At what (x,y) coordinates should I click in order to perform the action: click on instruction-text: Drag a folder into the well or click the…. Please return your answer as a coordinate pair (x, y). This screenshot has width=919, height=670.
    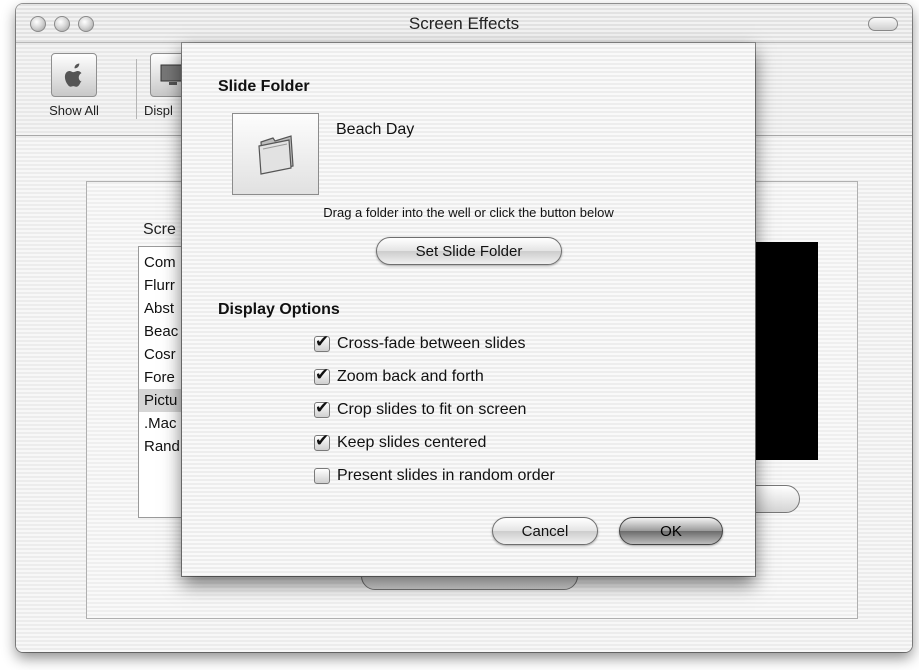
    Looking at the image, I should click on (468, 212).